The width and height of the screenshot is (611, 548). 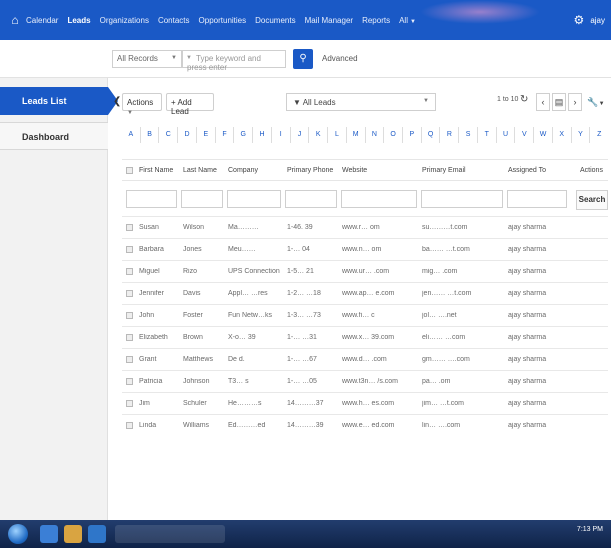 What do you see at coordinates (407, 20) in the screenshot?
I see `nav-all-menu: All ▼` at bounding box center [407, 20].